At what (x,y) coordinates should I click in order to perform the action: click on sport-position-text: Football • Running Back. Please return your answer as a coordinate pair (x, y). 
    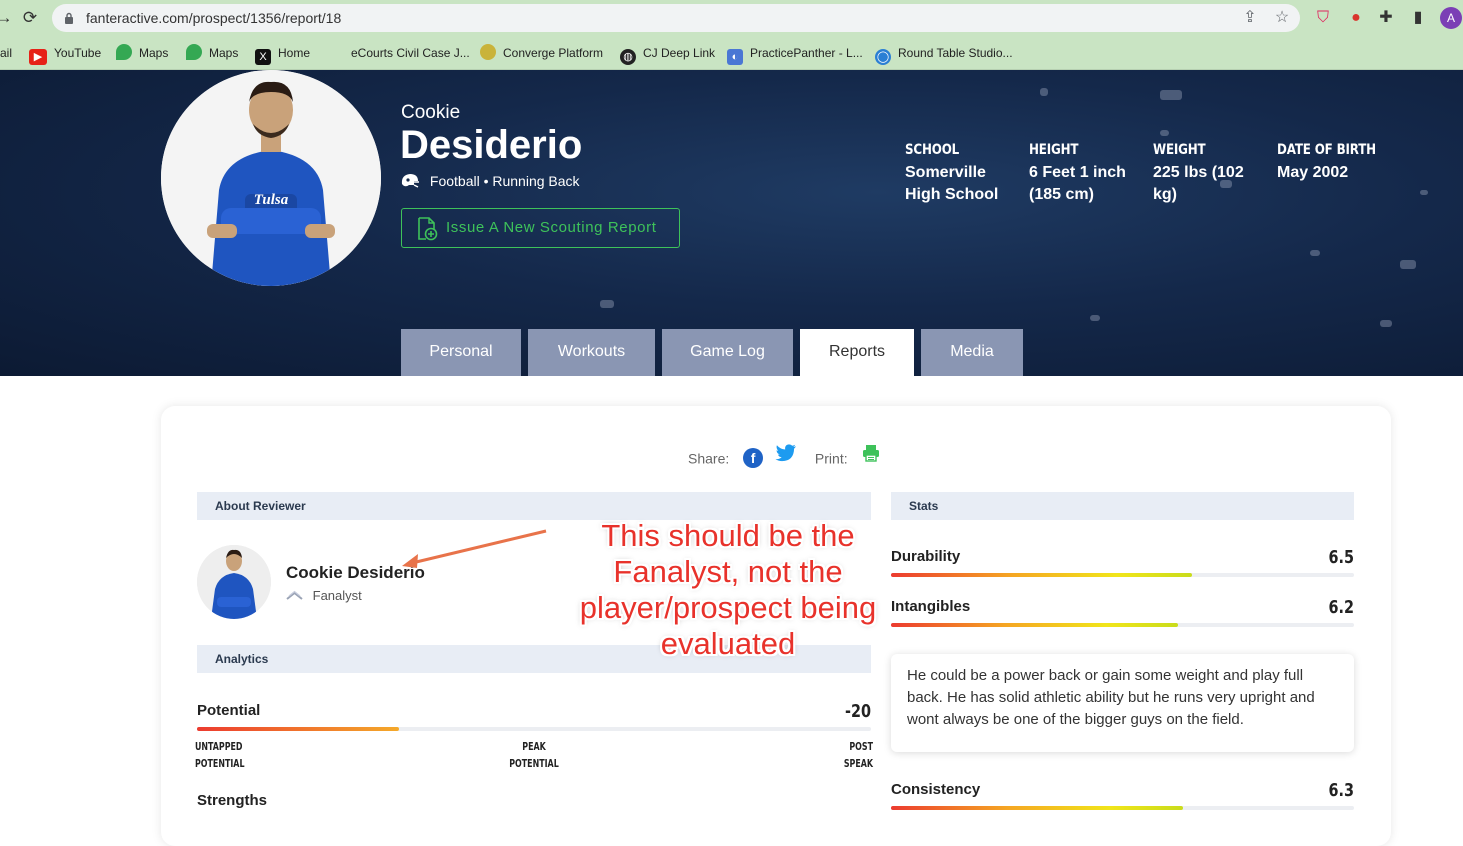
    Looking at the image, I should click on (504, 181).